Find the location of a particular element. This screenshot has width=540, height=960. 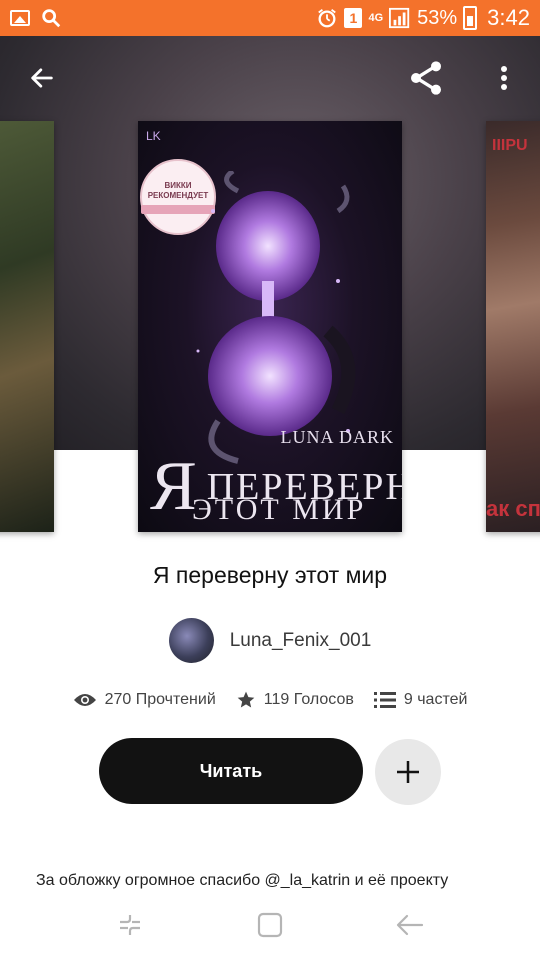

parts-stat: 9 частей is located at coordinates (420, 700).